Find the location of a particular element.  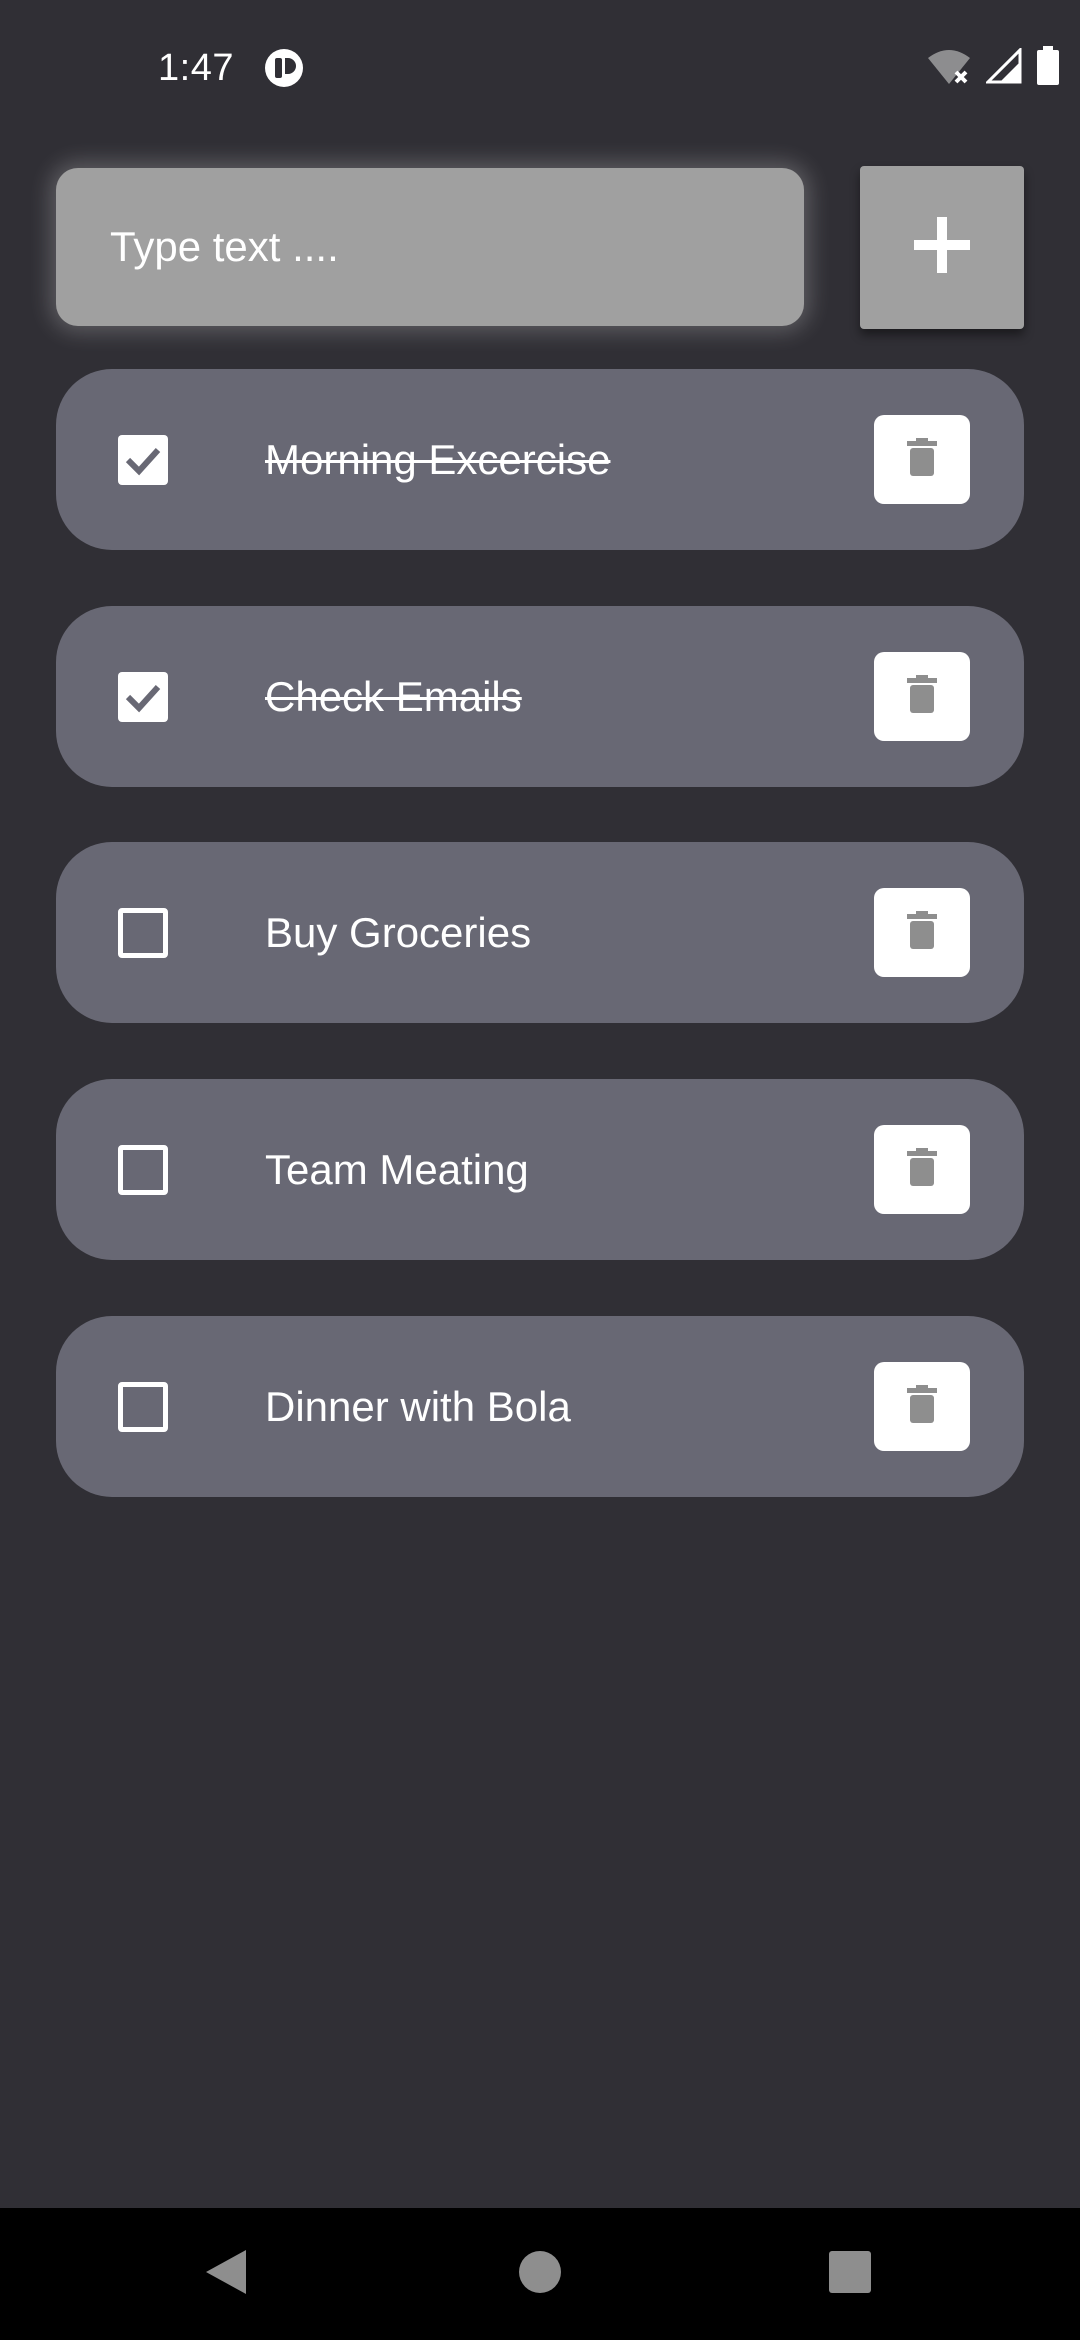

task-input-field is located at coordinates (430, 247).